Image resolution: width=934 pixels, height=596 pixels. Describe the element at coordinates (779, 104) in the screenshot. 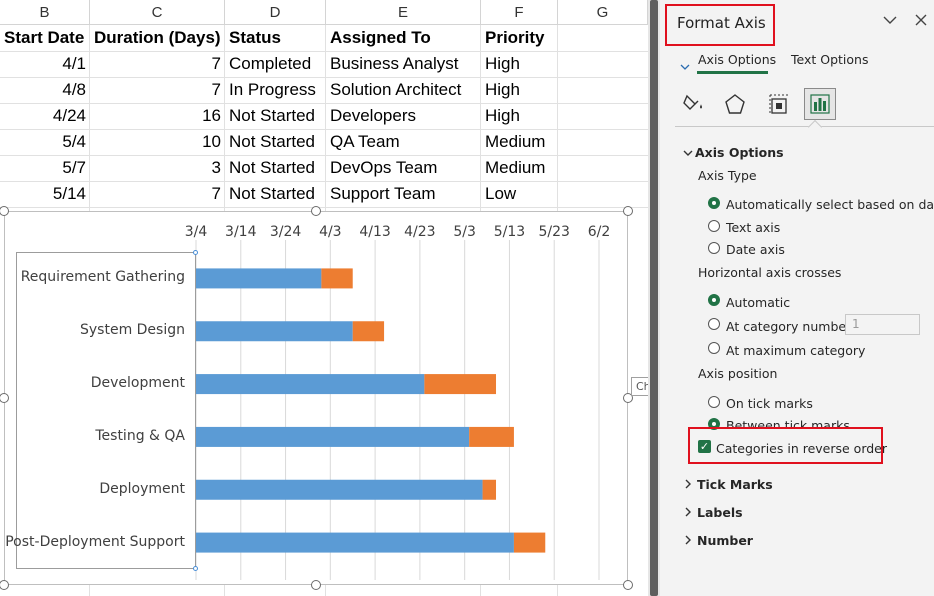

I see `size-properties-icon` at that location.